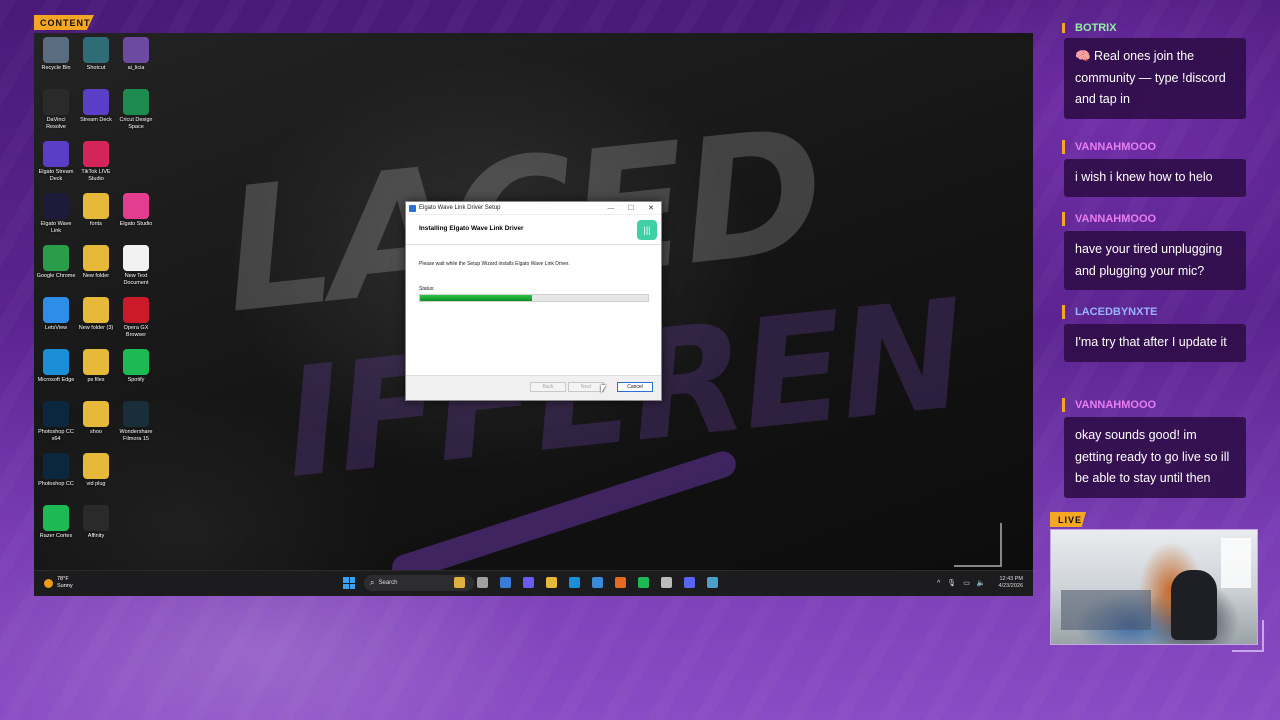 Image resolution: width=1280 pixels, height=720 pixels. What do you see at coordinates (136, 279) in the screenshot?
I see `desktop-icon-label: New Text Document` at bounding box center [136, 279].